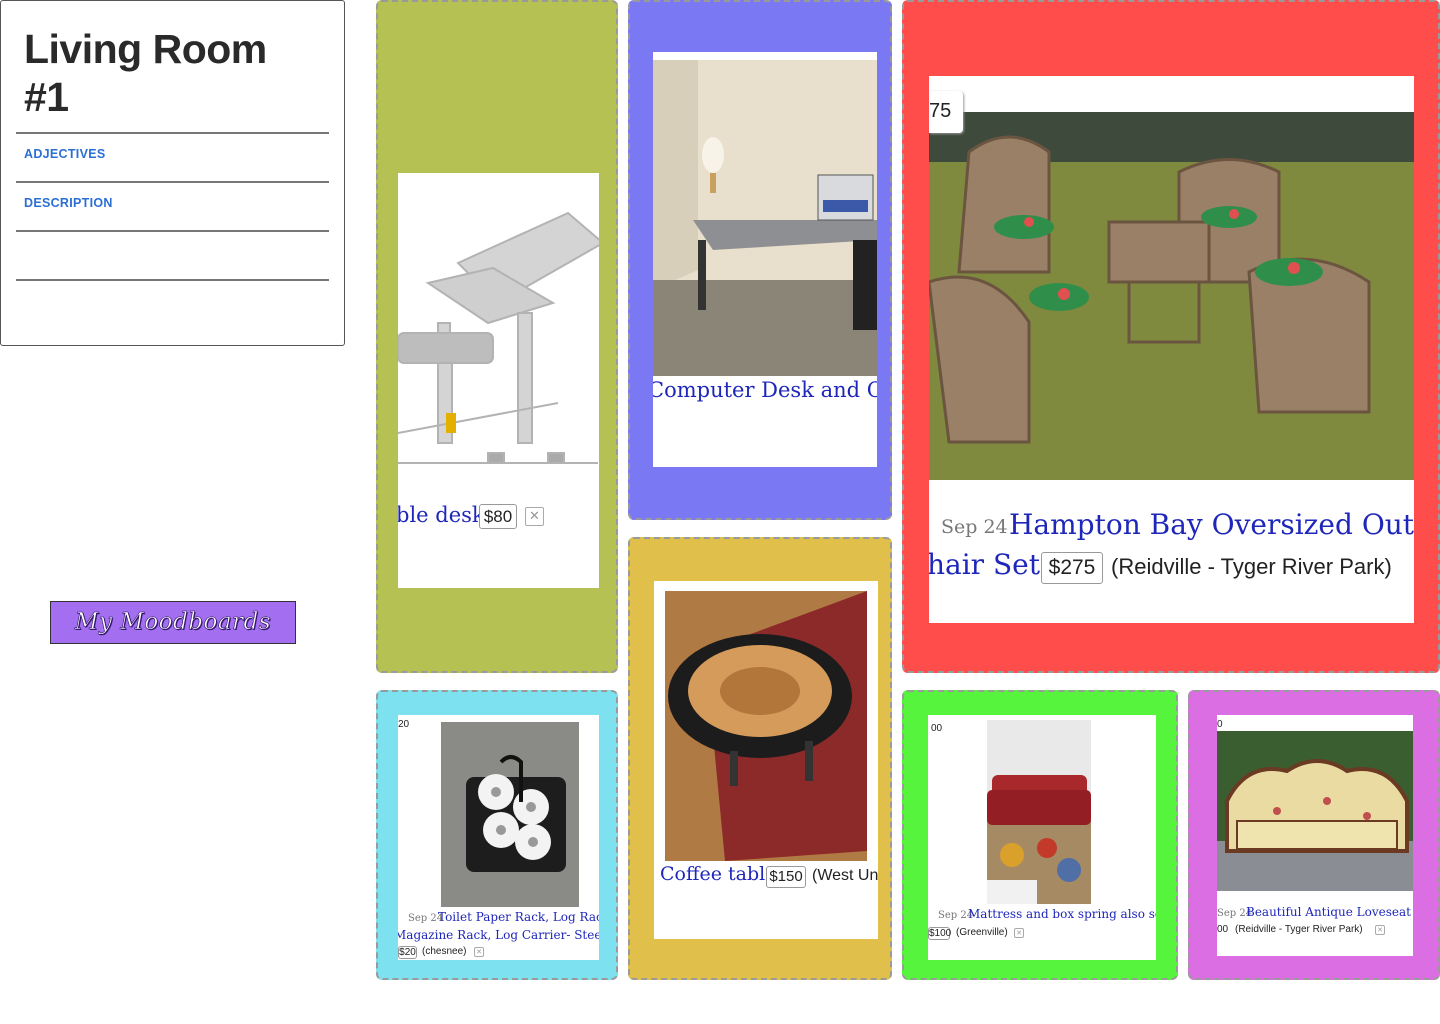 This screenshot has height=1024, width=1440. What do you see at coordinates (1211, 524) in the screenshot?
I see `listing-title: Hampton Bay Oversized Outdoor` at bounding box center [1211, 524].